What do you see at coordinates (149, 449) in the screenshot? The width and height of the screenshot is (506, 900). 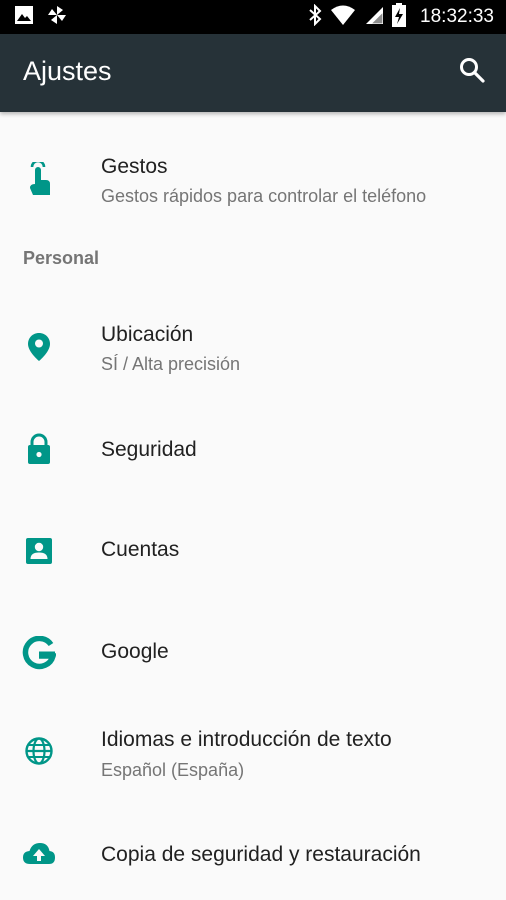 I see `settings-item-title: Seguridad` at bounding box center [149, 449].